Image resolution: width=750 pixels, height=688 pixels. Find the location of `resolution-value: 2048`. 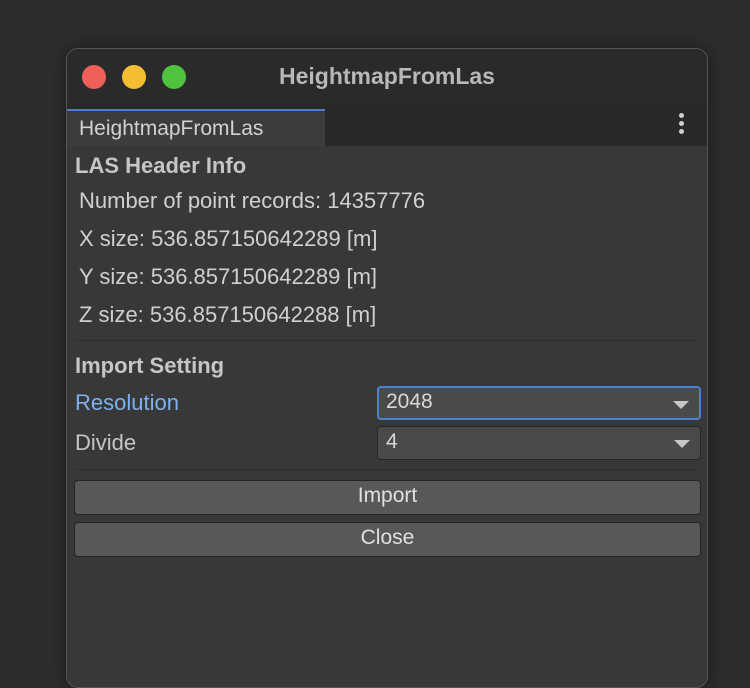

resolution-value: 2048 is located at coordinates (409, 401).